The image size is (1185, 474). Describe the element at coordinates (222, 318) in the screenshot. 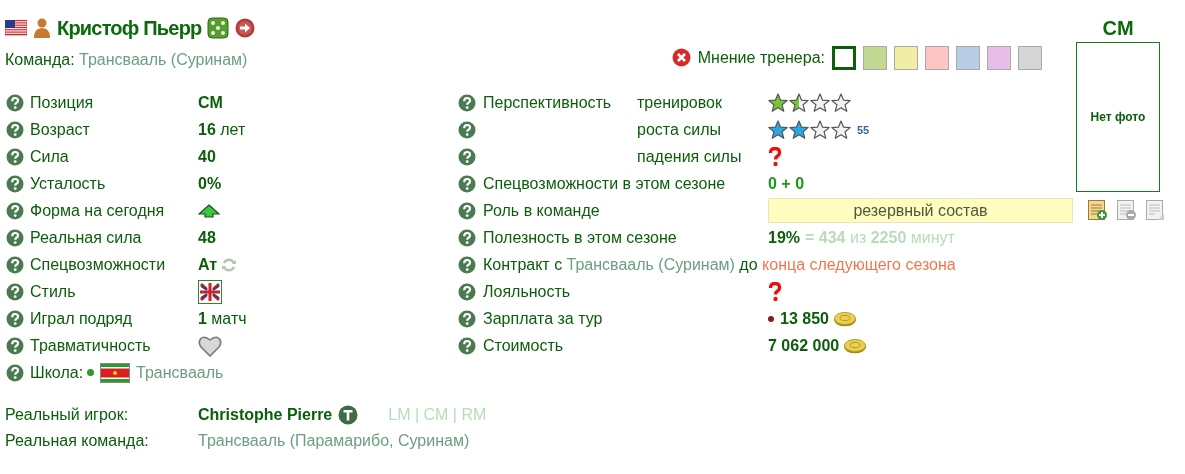

I see `stat-value: 1 матч` at that location.